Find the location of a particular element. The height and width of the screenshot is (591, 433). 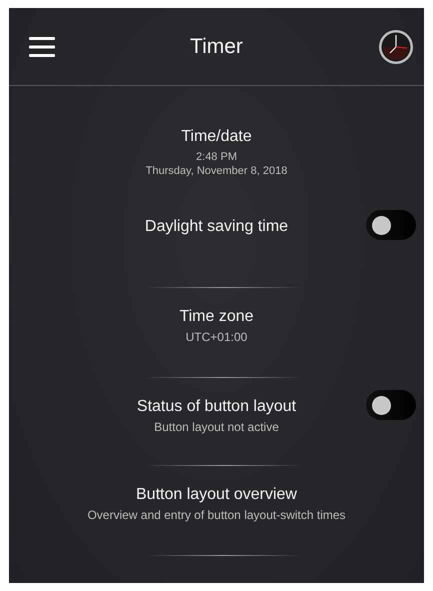

clock-icon is located at coordinates (396, 46).